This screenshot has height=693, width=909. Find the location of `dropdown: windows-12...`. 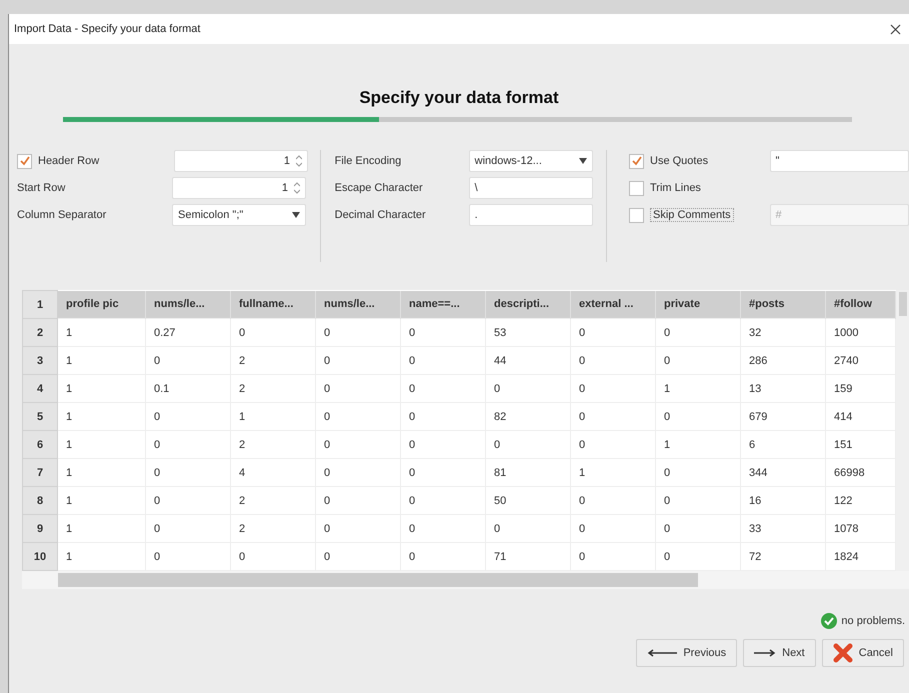

dropdown: windows-12... is located at coordinates (530, 161).